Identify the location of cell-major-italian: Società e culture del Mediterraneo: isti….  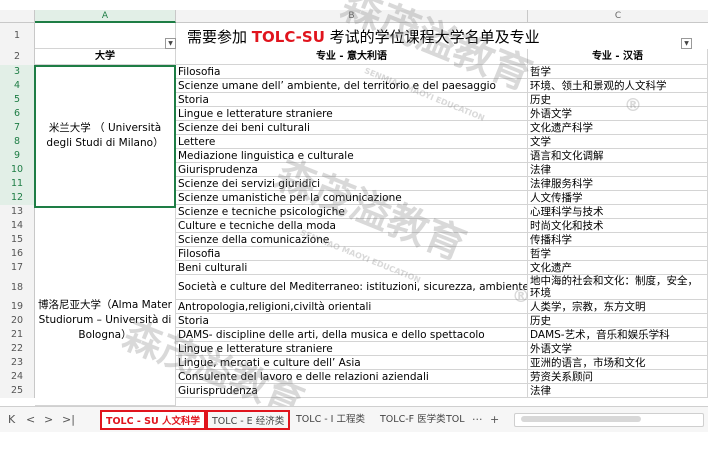
(352, 287).